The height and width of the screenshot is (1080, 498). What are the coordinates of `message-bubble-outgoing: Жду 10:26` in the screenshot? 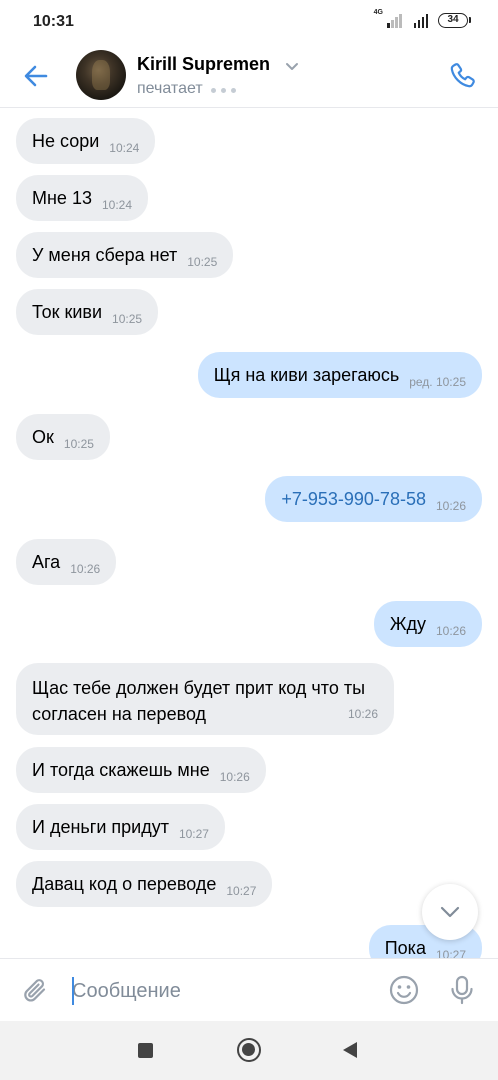 It's located at (427, 624).